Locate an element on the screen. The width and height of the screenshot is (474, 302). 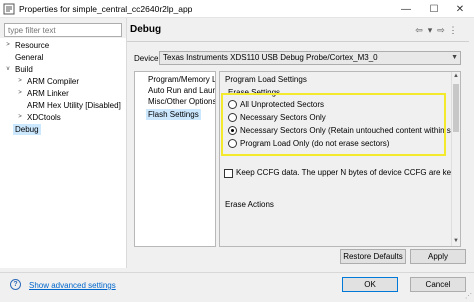
back-menu-icon: ▾ is located at coordinates (430, 30).